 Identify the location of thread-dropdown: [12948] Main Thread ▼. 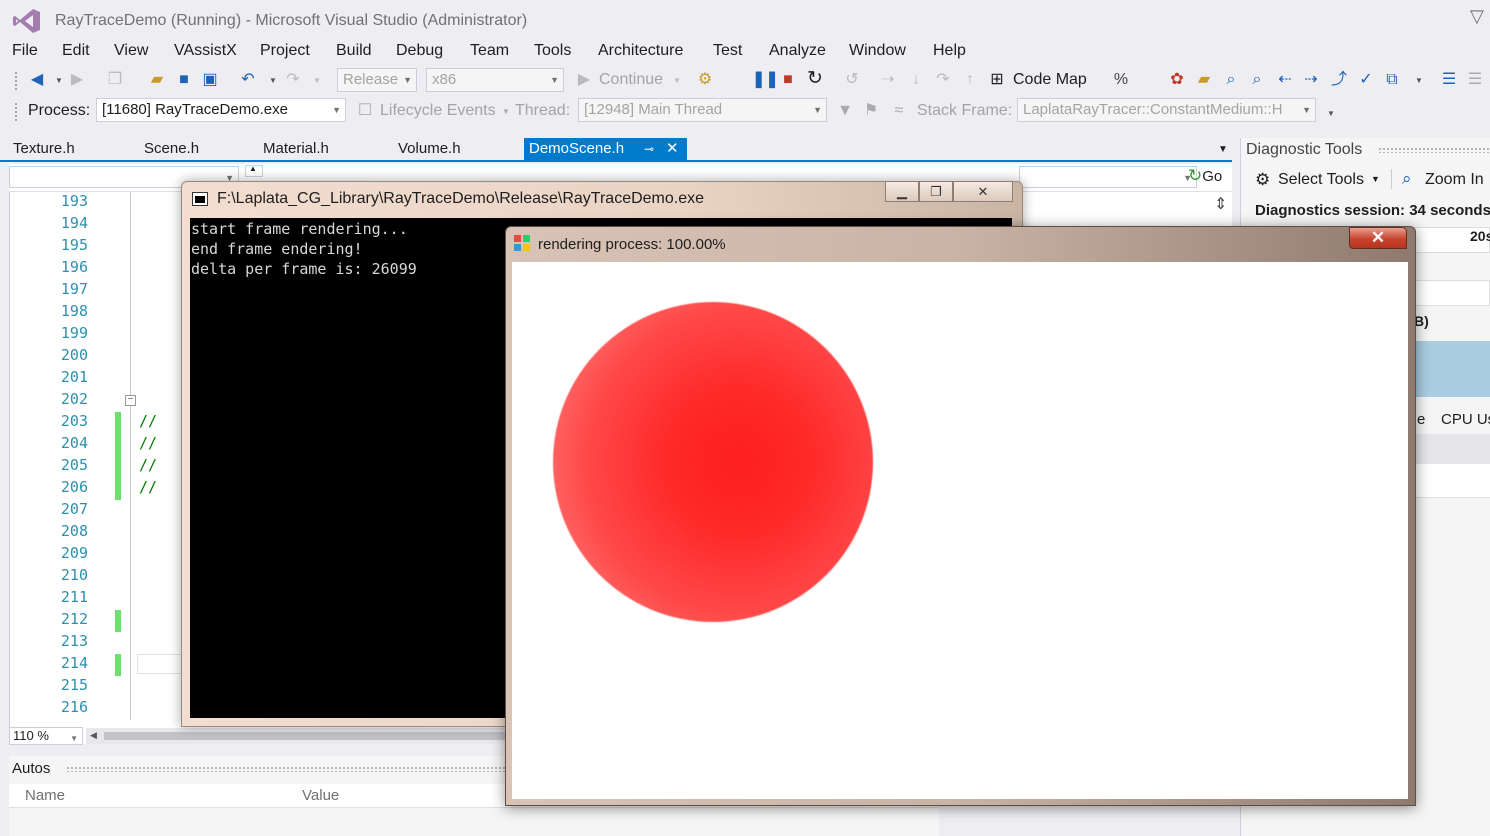
(702, 110).